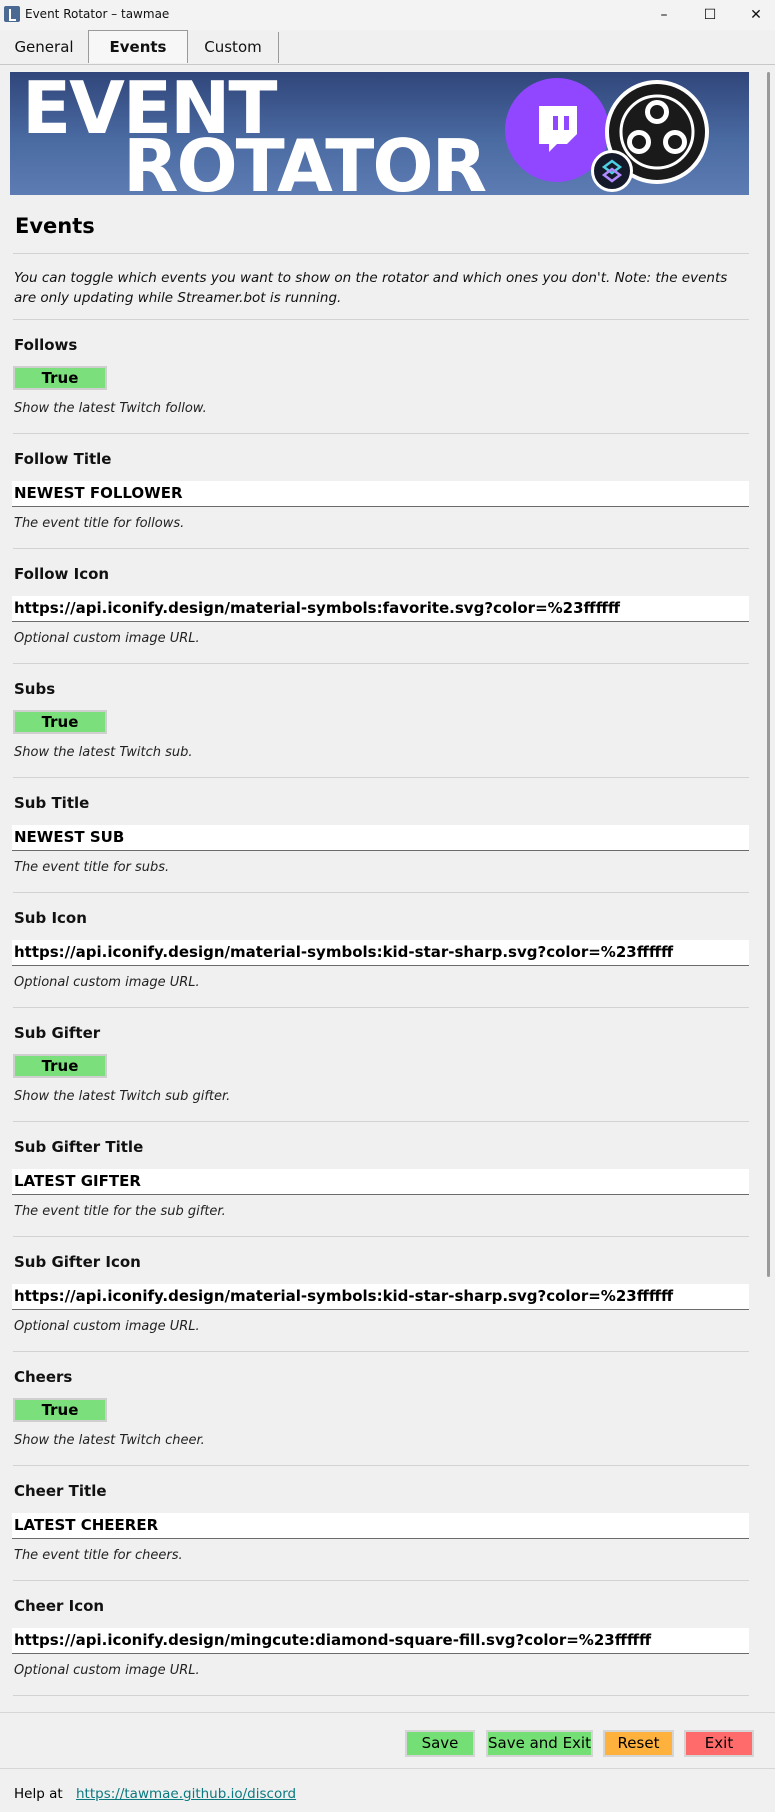 The width and height of the screenshot is (775, 1812). What do you see at coordinates (110, 408) in the screenshot?
I see `field-hint-follows: Show the latest Twitch follow.` at bounding box center [110, 408].